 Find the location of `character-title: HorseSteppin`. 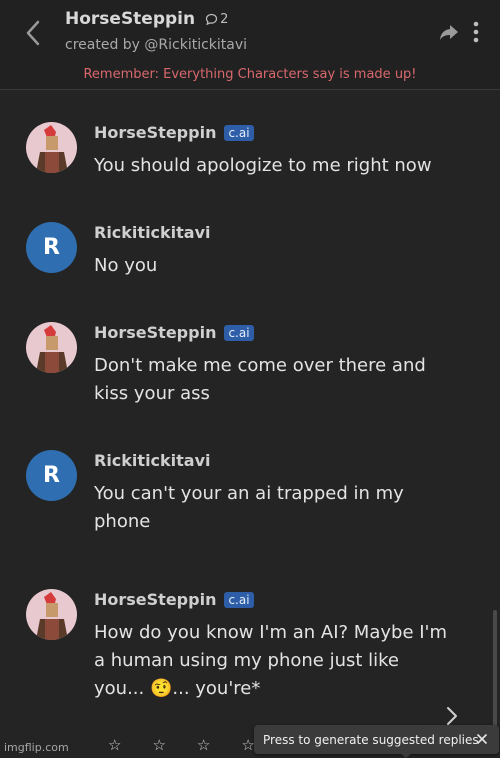

character-title: HorseSteppin is located at coordinates (130, 19).